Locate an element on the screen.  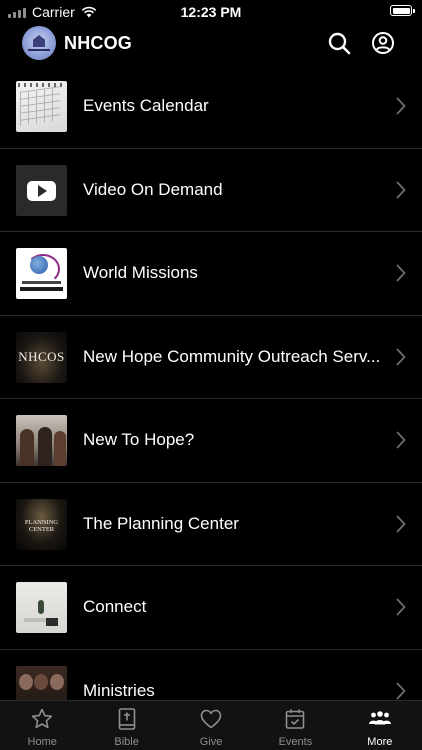
app-header: NHCOG is located at coordinates (211, 44).